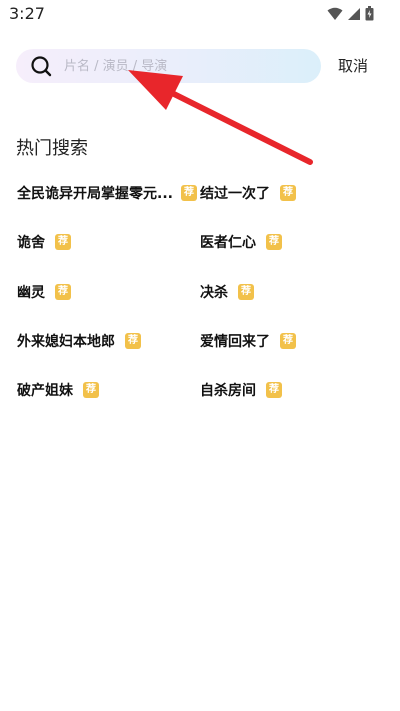  What do you see at coordinates (31, 293) in the screenshot?
I see `hot-search-item-label: 幽灵` at bounding box center [31, 293].